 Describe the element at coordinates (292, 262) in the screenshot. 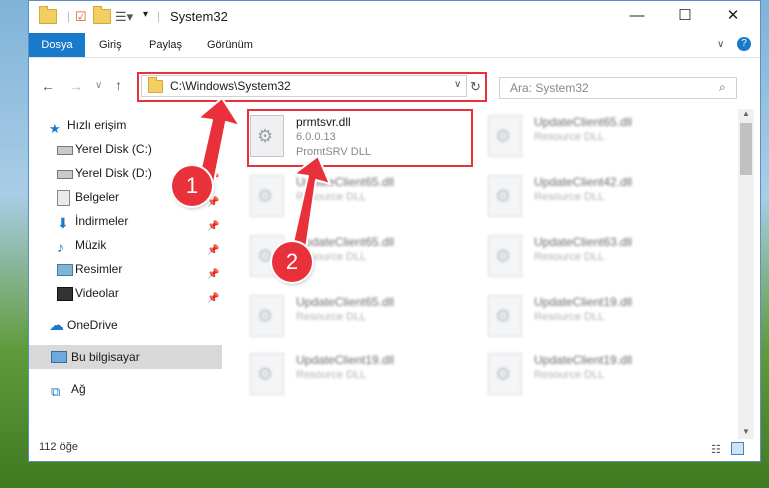

I see `step-2-badge: 2` at that location.